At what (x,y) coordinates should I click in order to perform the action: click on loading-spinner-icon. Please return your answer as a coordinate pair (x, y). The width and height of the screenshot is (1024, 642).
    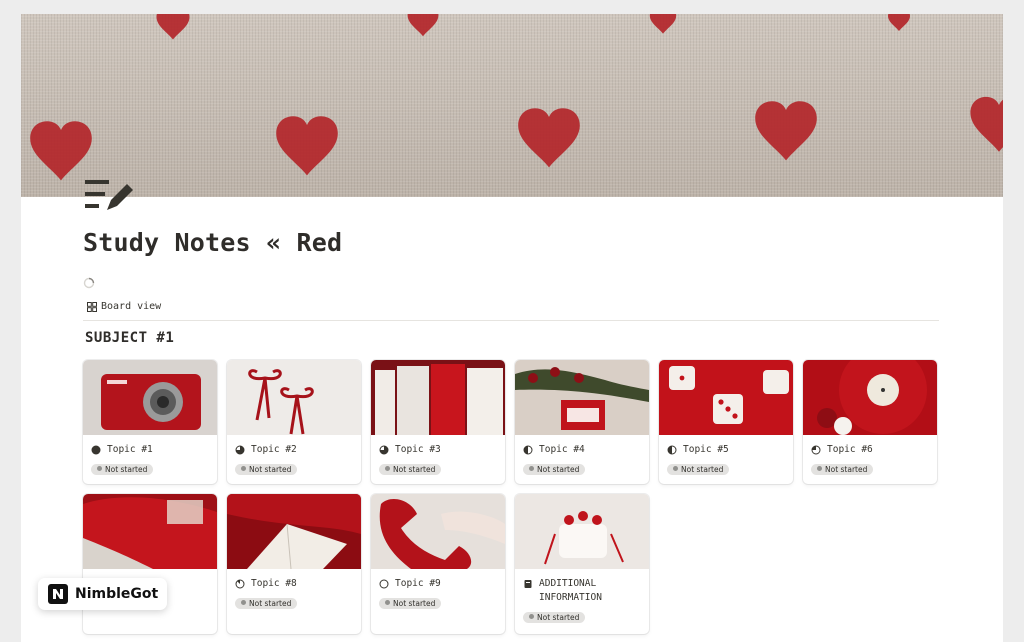
    Looking at the image, I should click on (89, 283).